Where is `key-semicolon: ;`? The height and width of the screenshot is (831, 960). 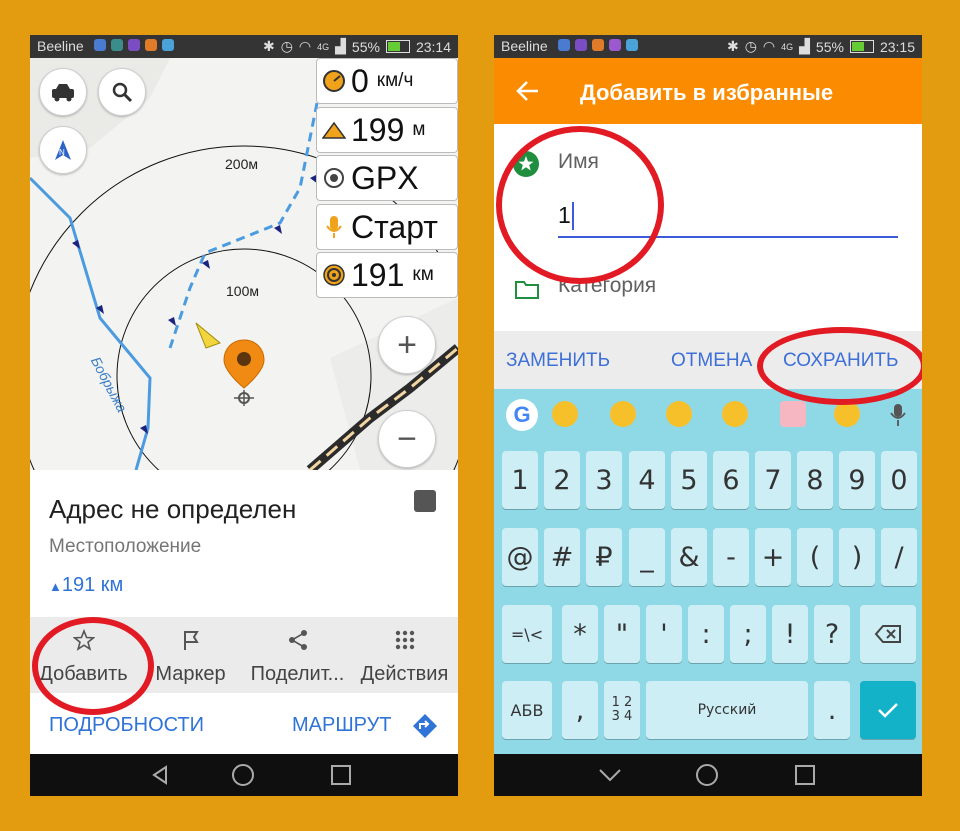
key-semicolon: ; is located at coordinates (748, 634).